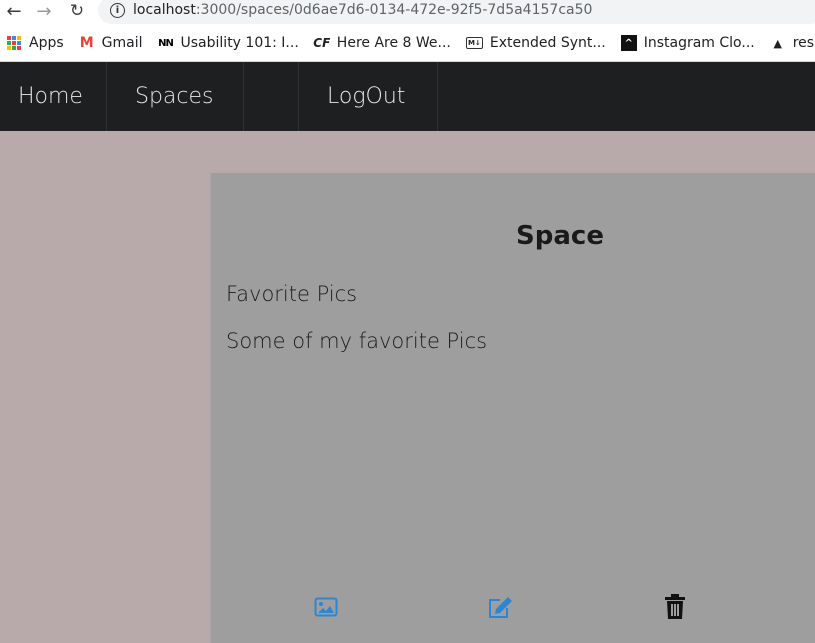 Image resolution: width=815 pixels, height=643 pixels. Describe the element at coordinates (53, 96) in the screenshot. I see `nav-home-link: Home` at that location.